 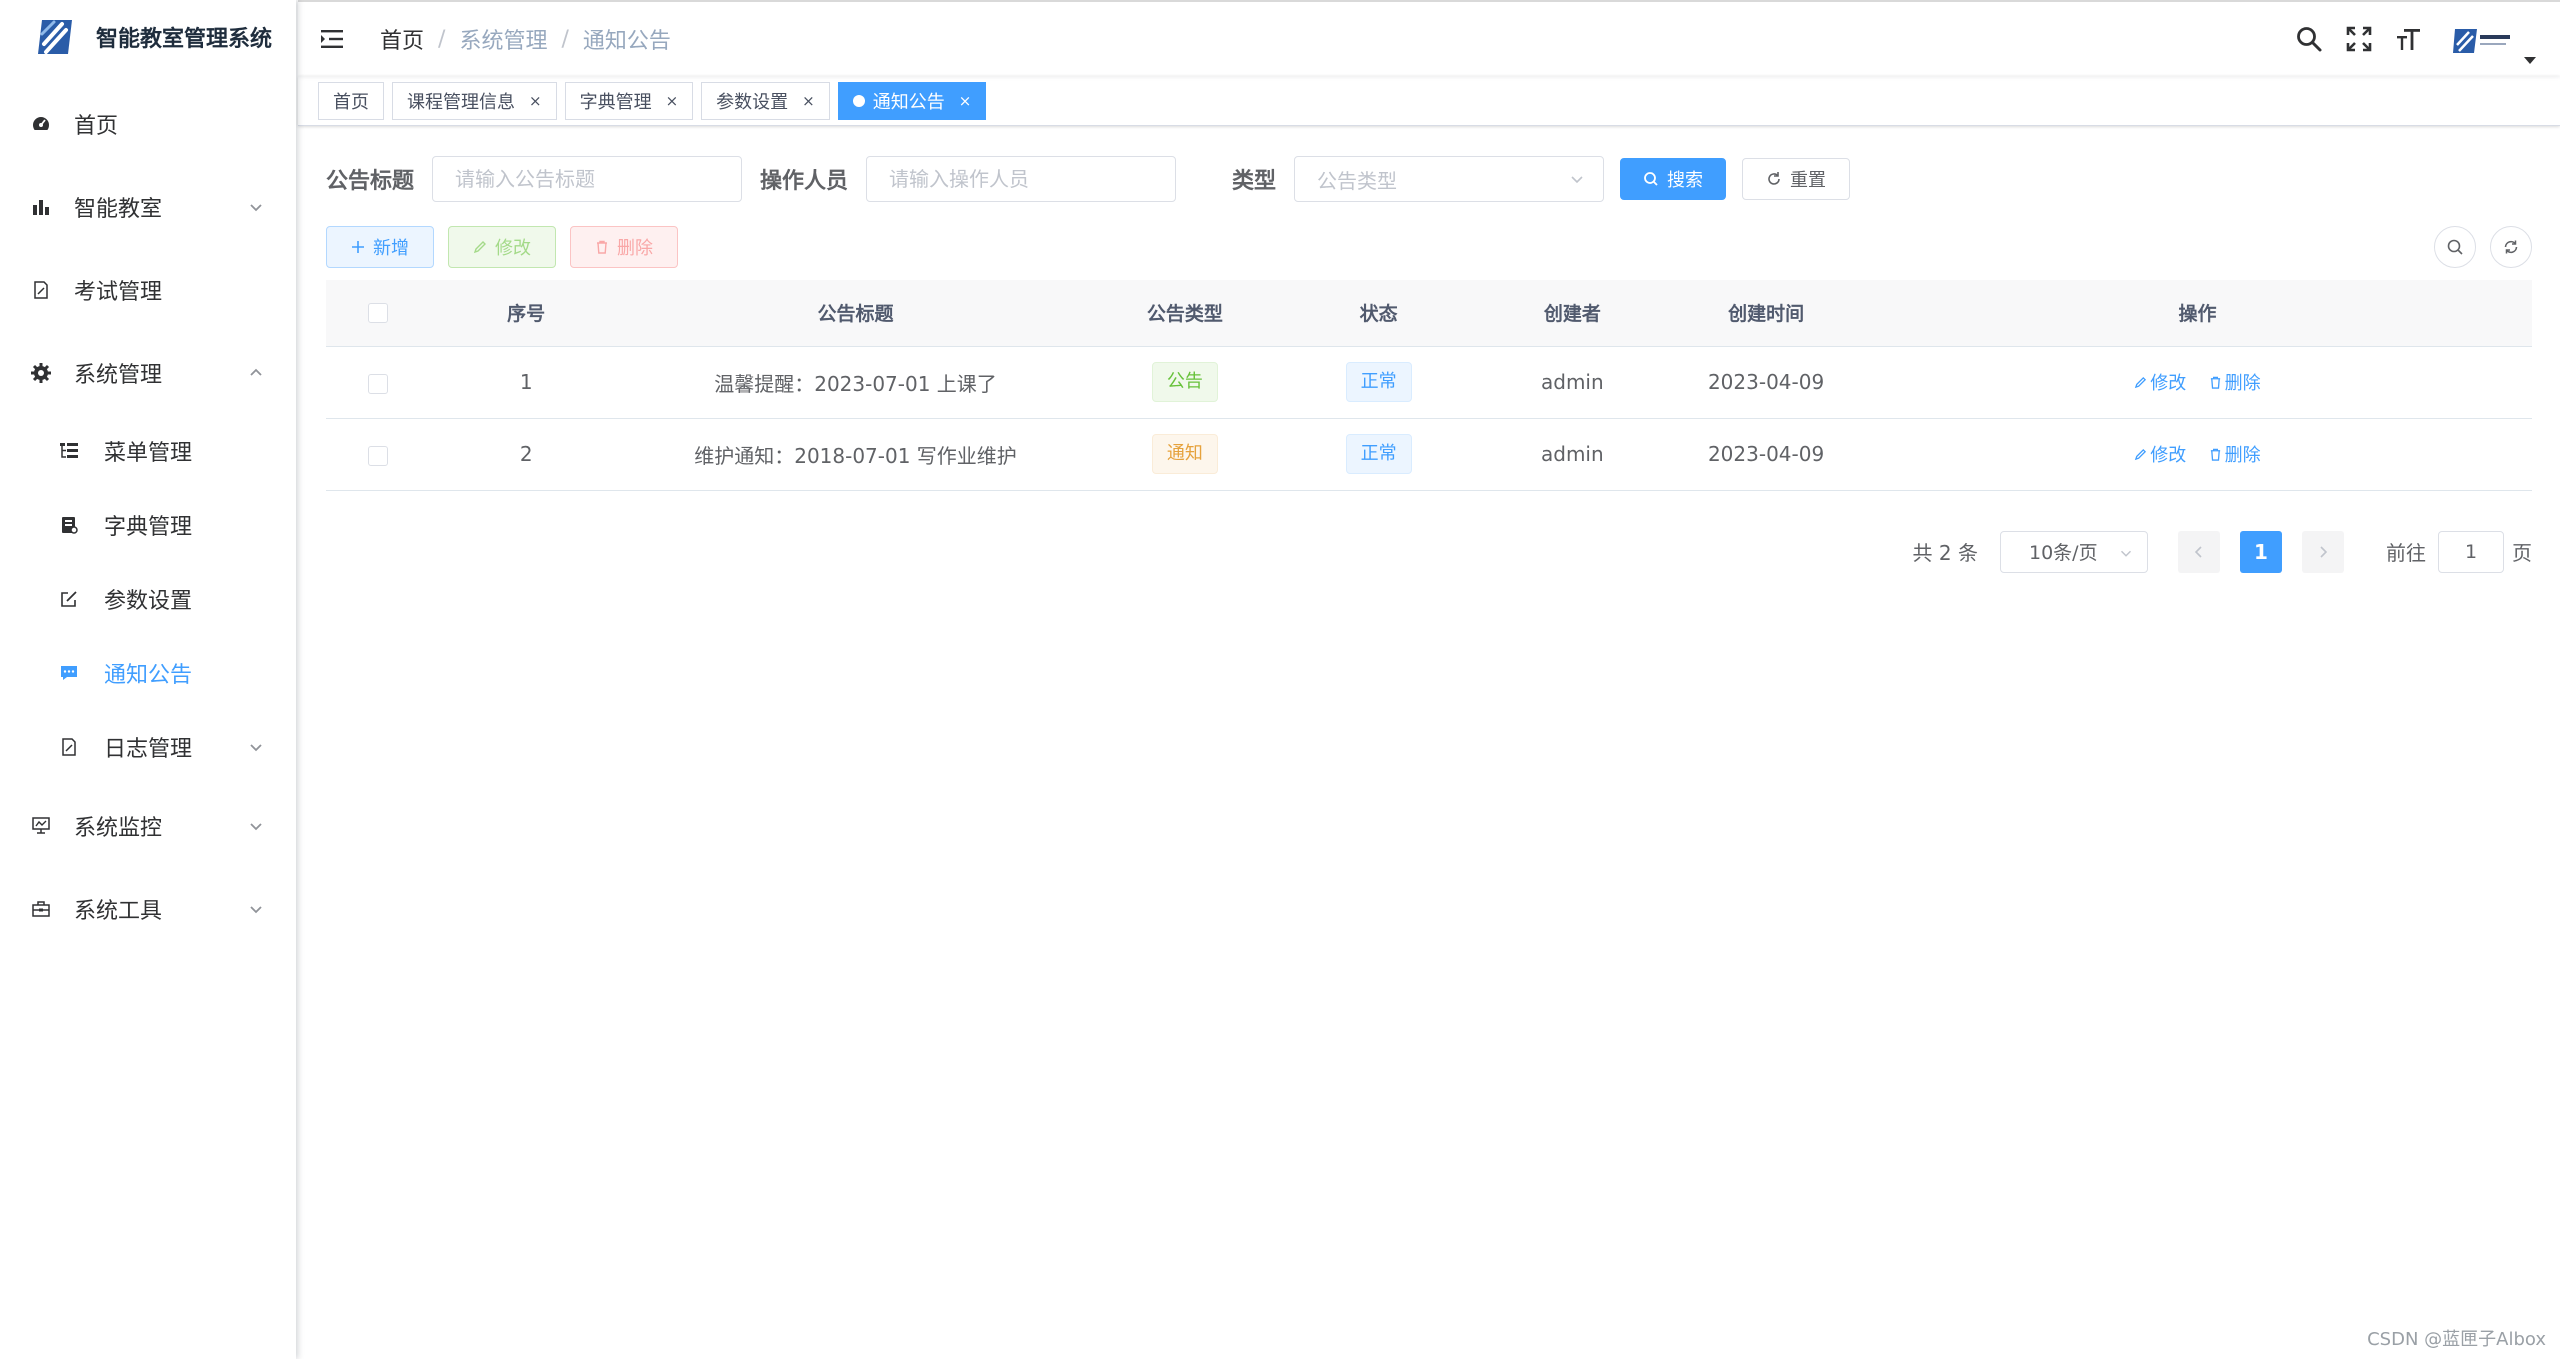 I want to click on type-badge: 通知, so click(x=1184, y=454).